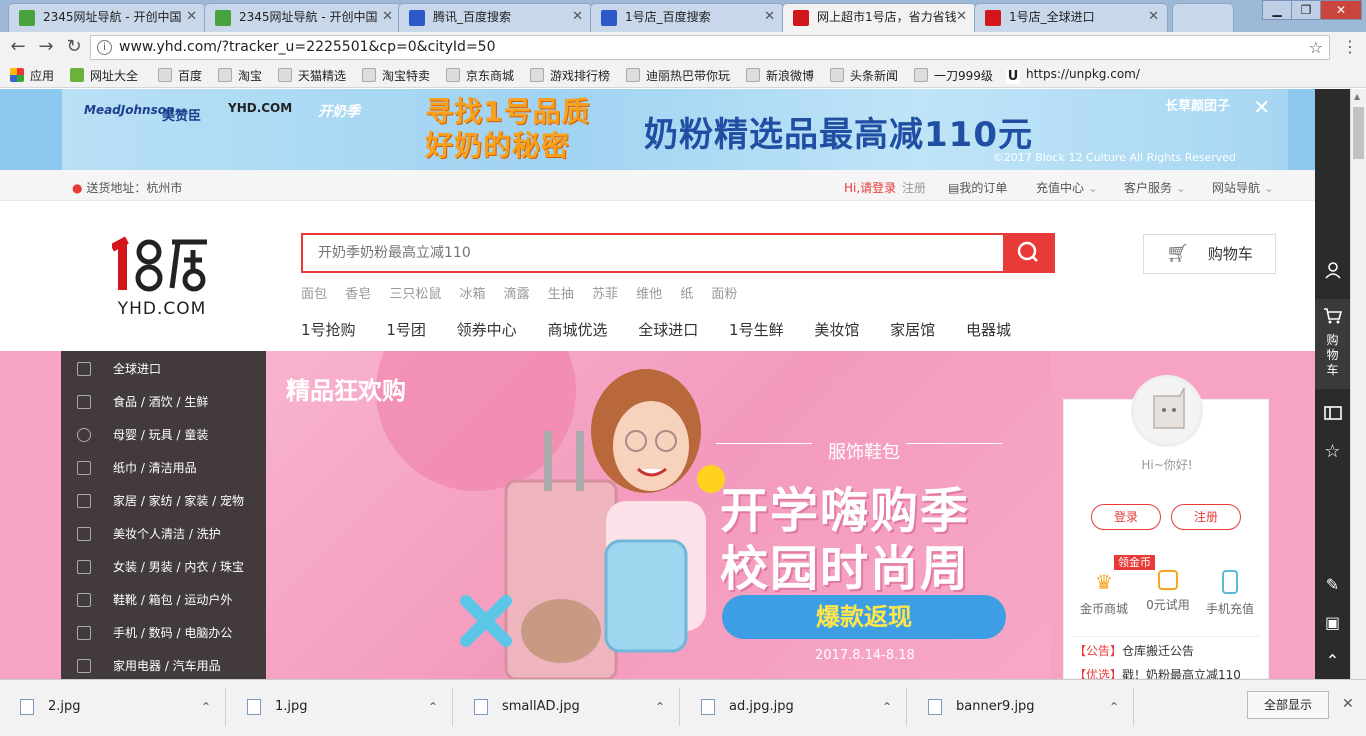  What do you see at coordinates (988, 330) in the screenshot?
I see `nav-item: 电器城` at bounding box center [988, 330].